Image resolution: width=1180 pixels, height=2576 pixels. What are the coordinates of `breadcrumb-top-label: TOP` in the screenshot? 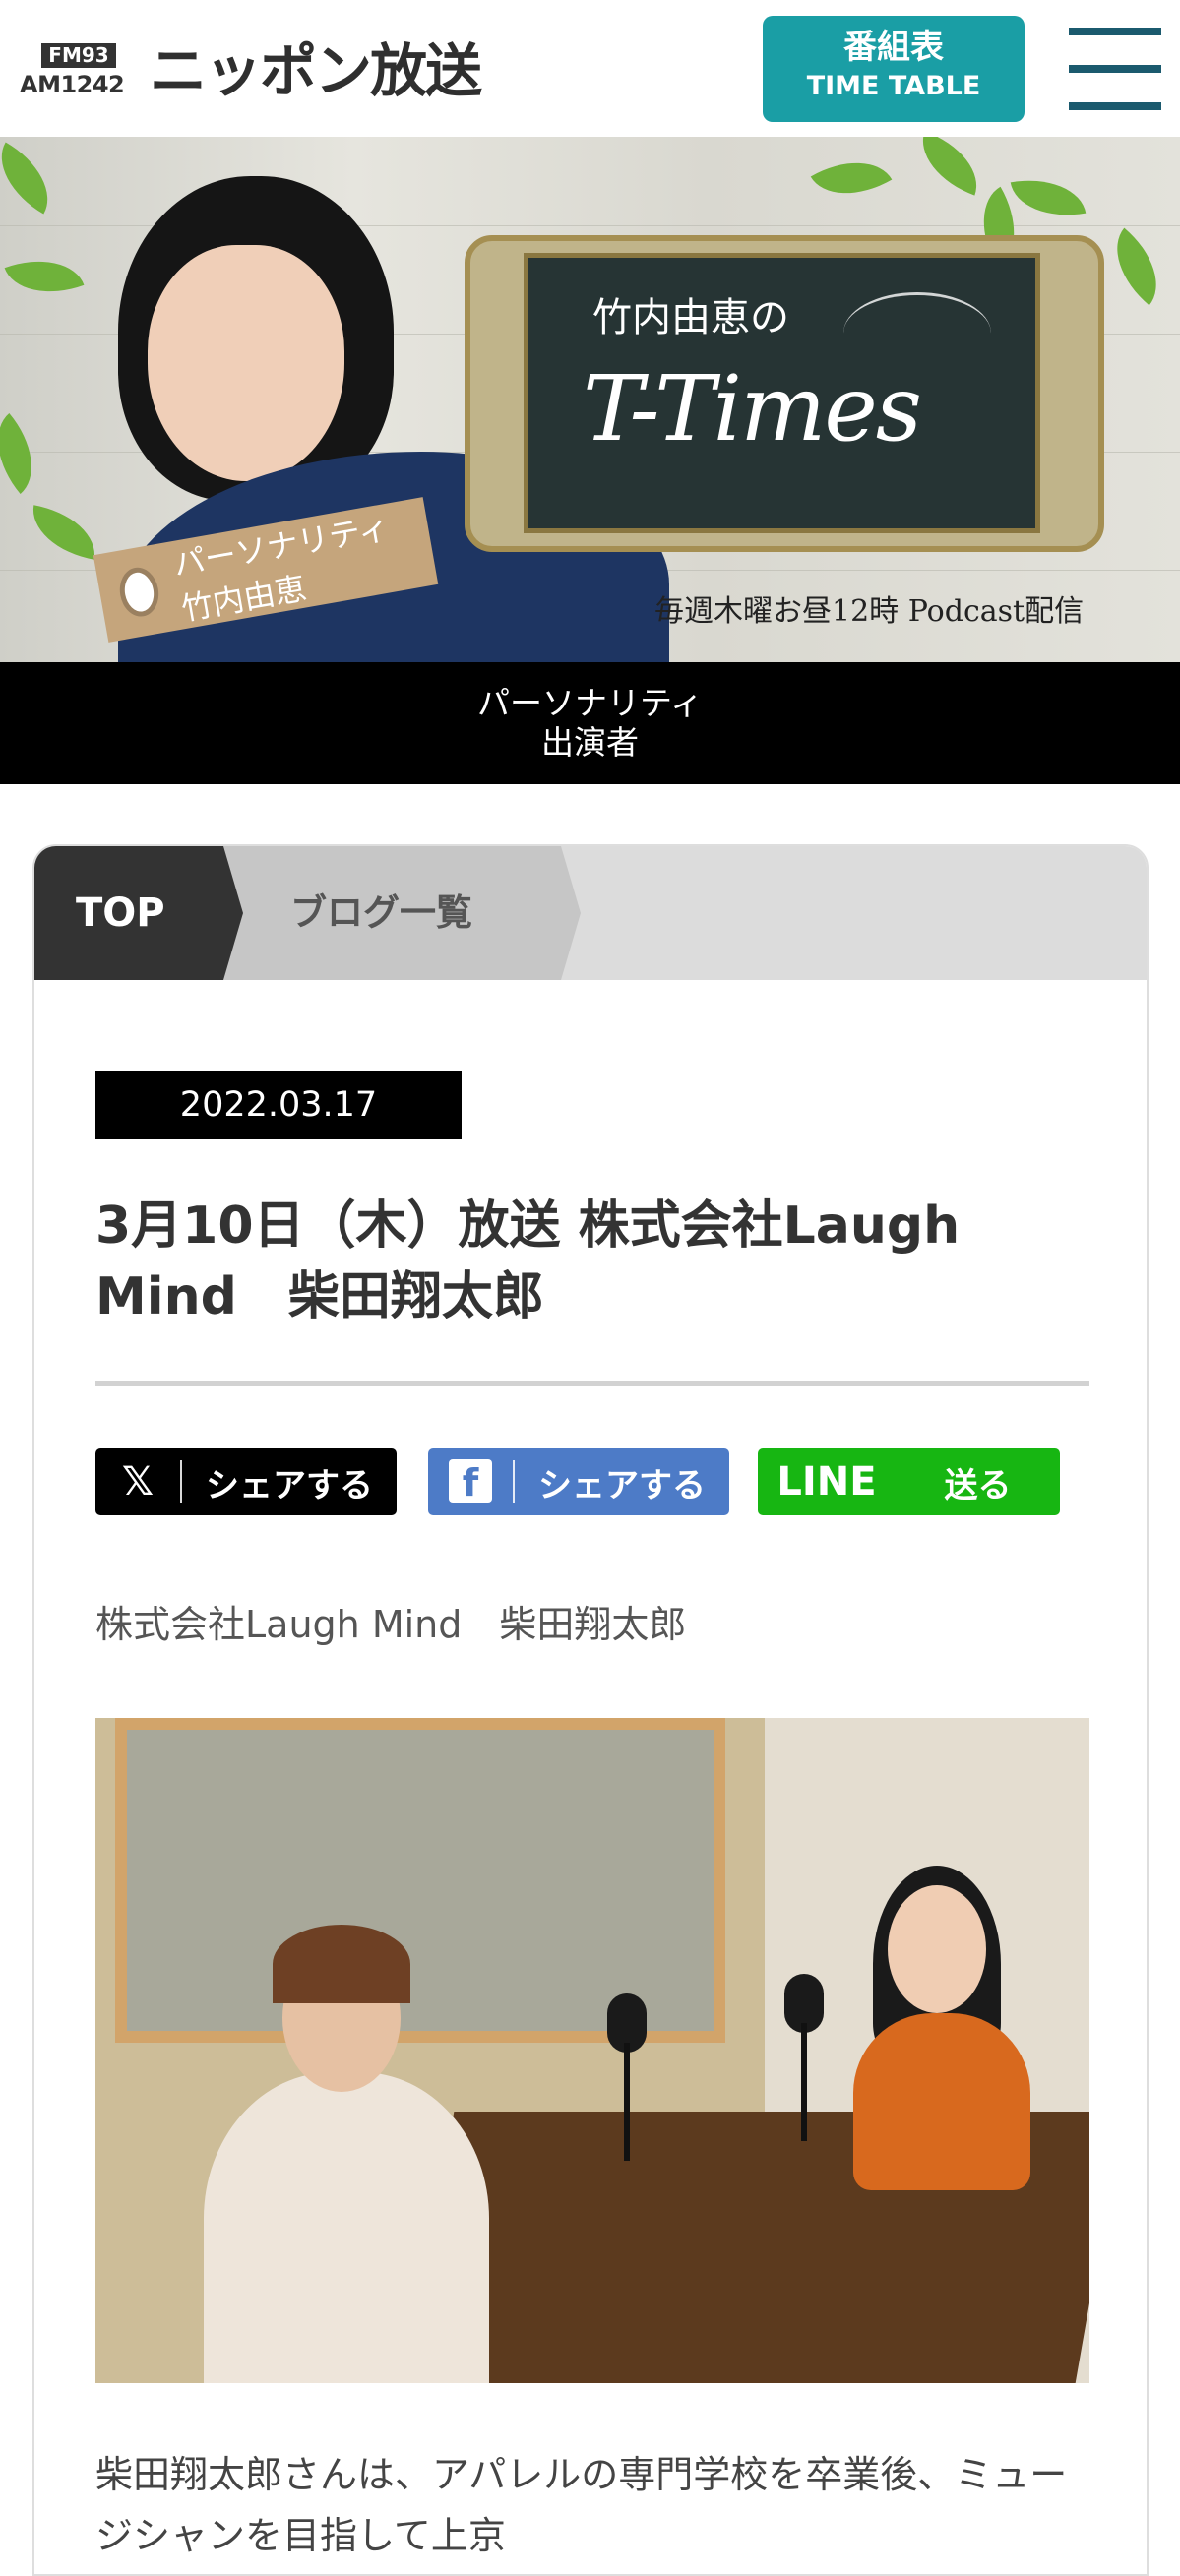 It's located at (120, 913).